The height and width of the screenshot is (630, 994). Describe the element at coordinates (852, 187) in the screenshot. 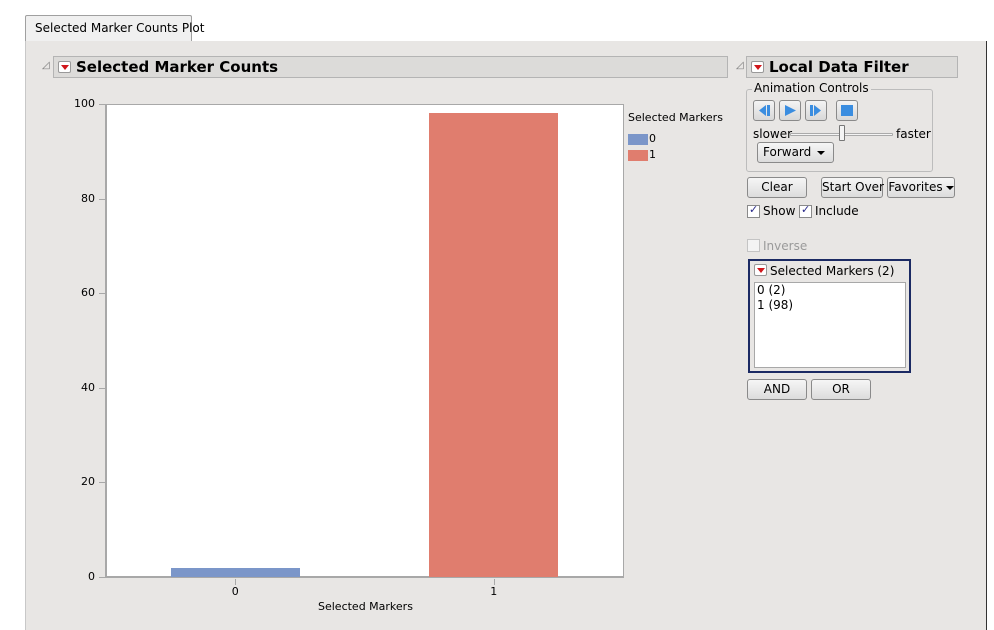

I see `start-over-button: Start Over` at that location.